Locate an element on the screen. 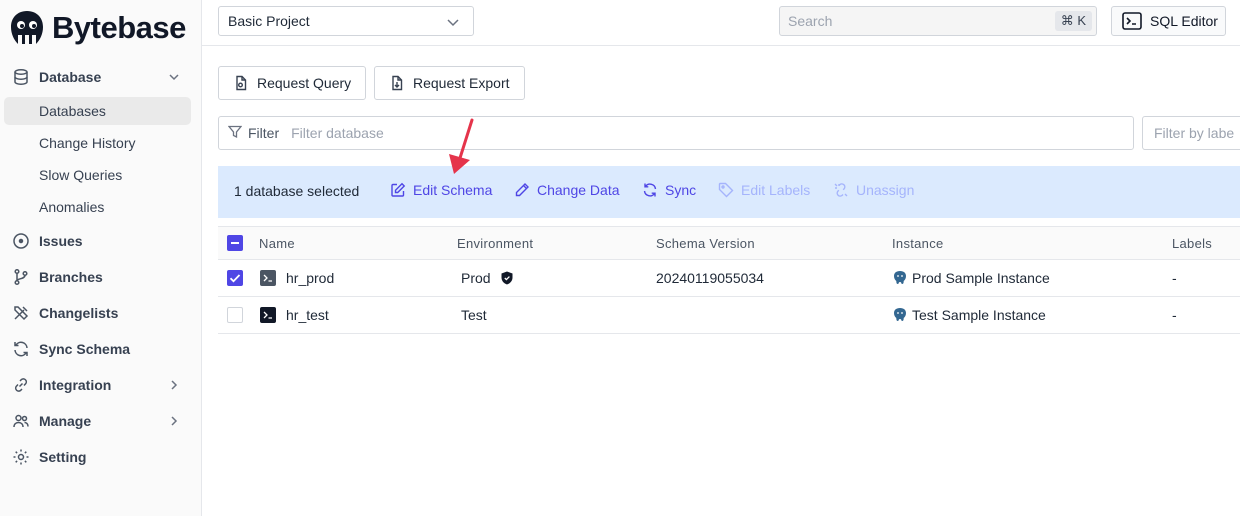  sidebar-item-setting: Setting is located at coordinates (101, 457).